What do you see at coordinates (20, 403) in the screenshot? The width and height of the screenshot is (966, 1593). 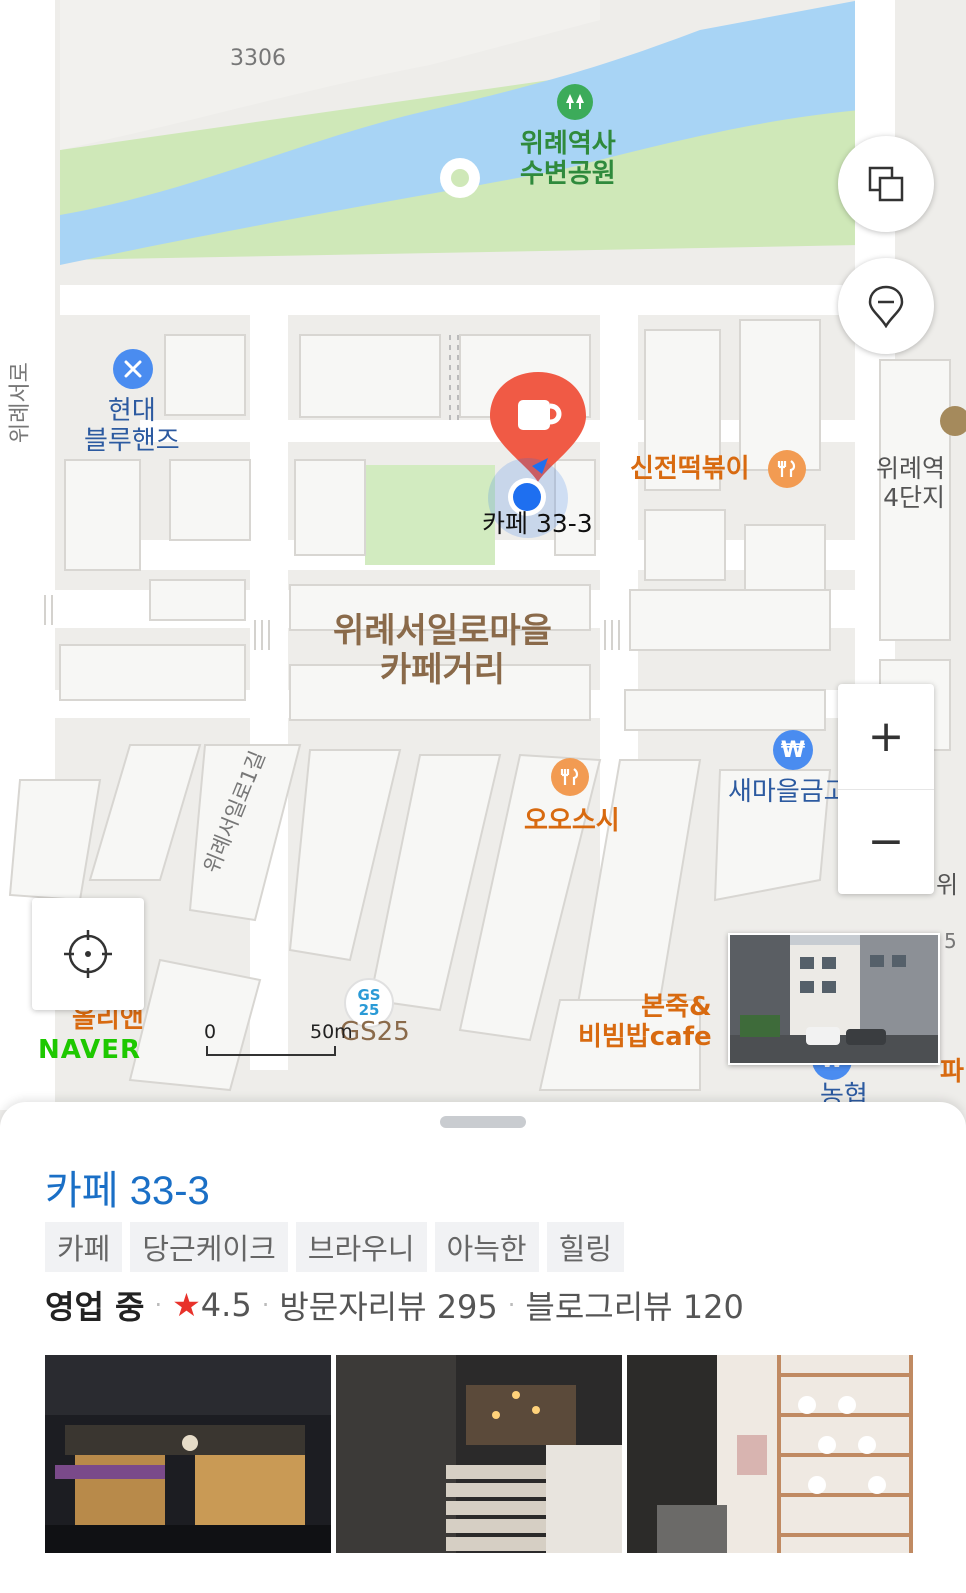 I see `road-label-left: 위례서로` at bounding box center [20, 403].